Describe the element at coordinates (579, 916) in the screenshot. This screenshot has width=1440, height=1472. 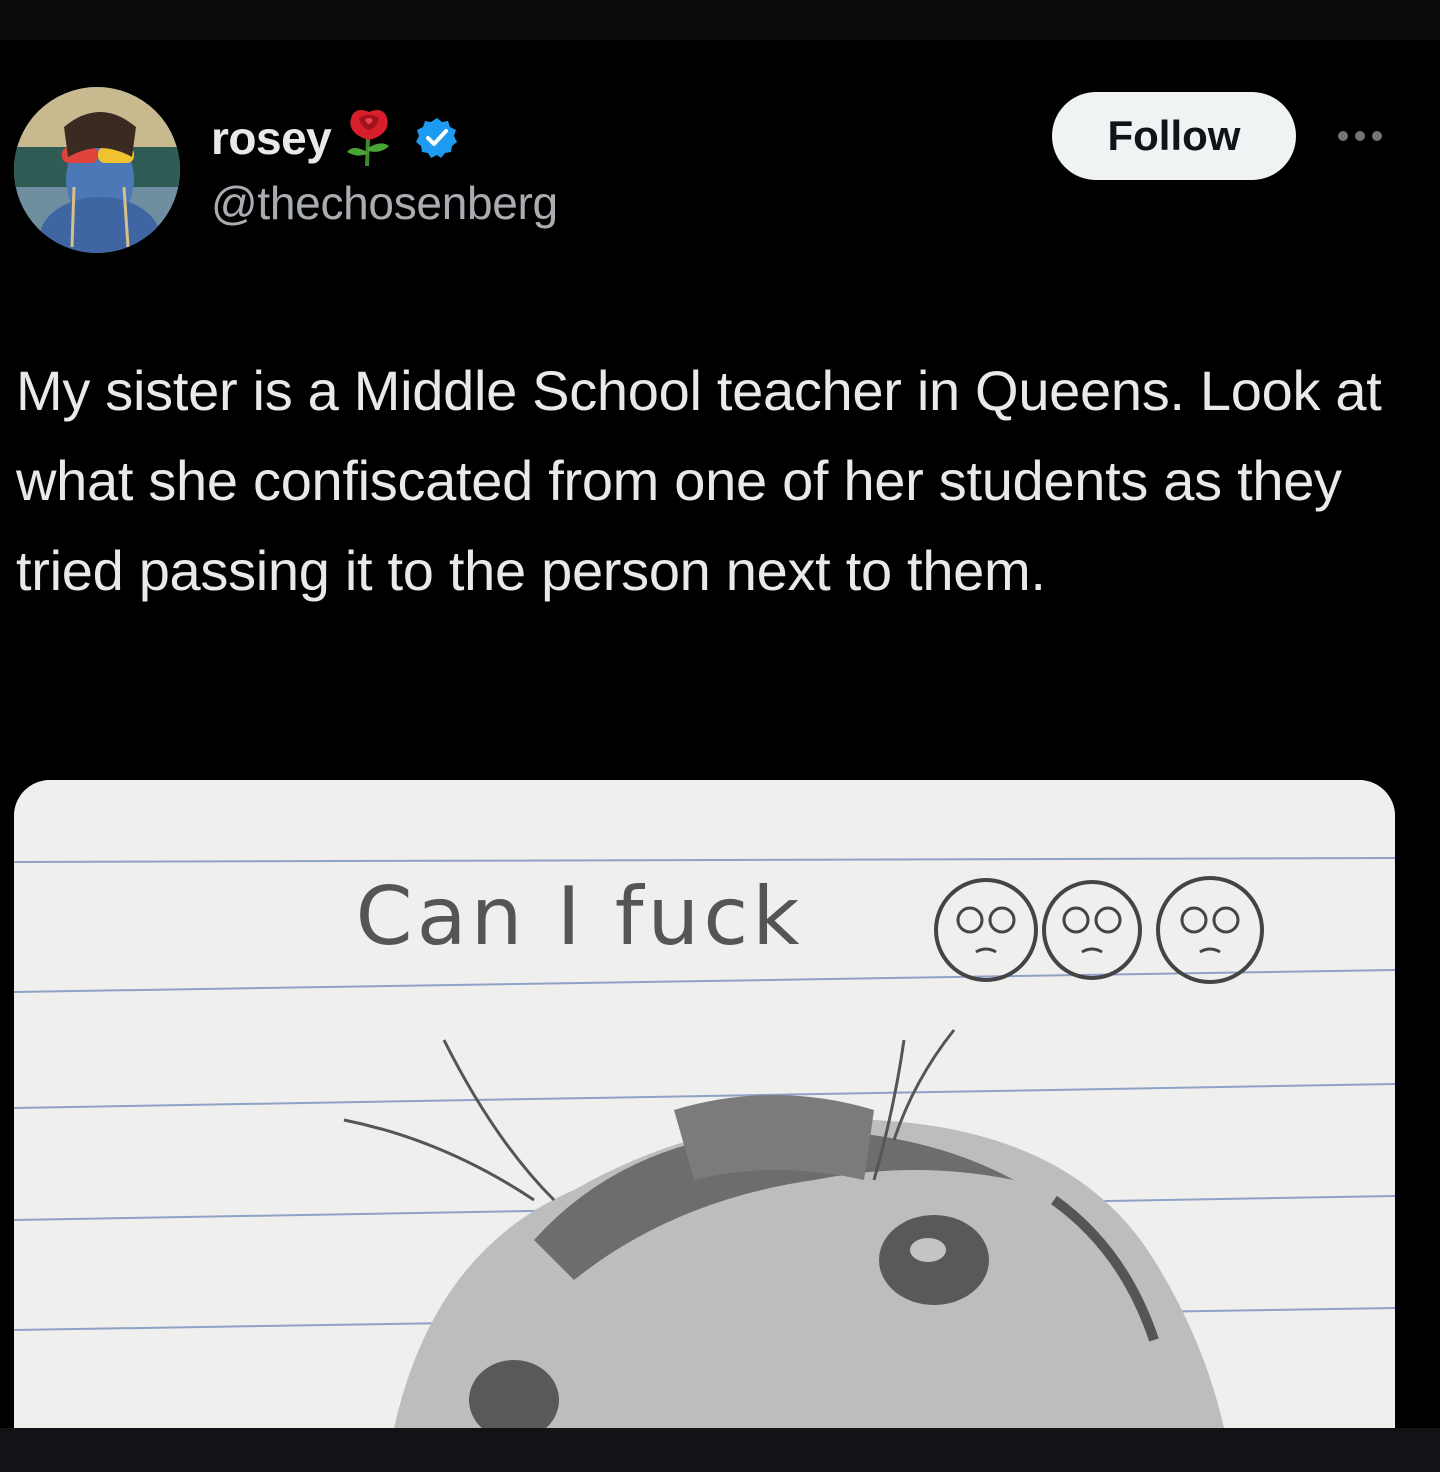
I see `handwritten-note-text: Can I fuck` at that location.